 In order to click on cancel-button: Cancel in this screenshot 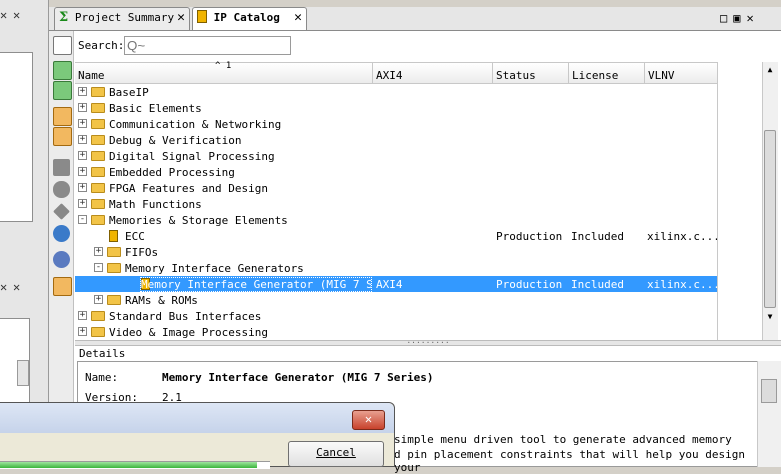, I will do `click(336, 454)`.